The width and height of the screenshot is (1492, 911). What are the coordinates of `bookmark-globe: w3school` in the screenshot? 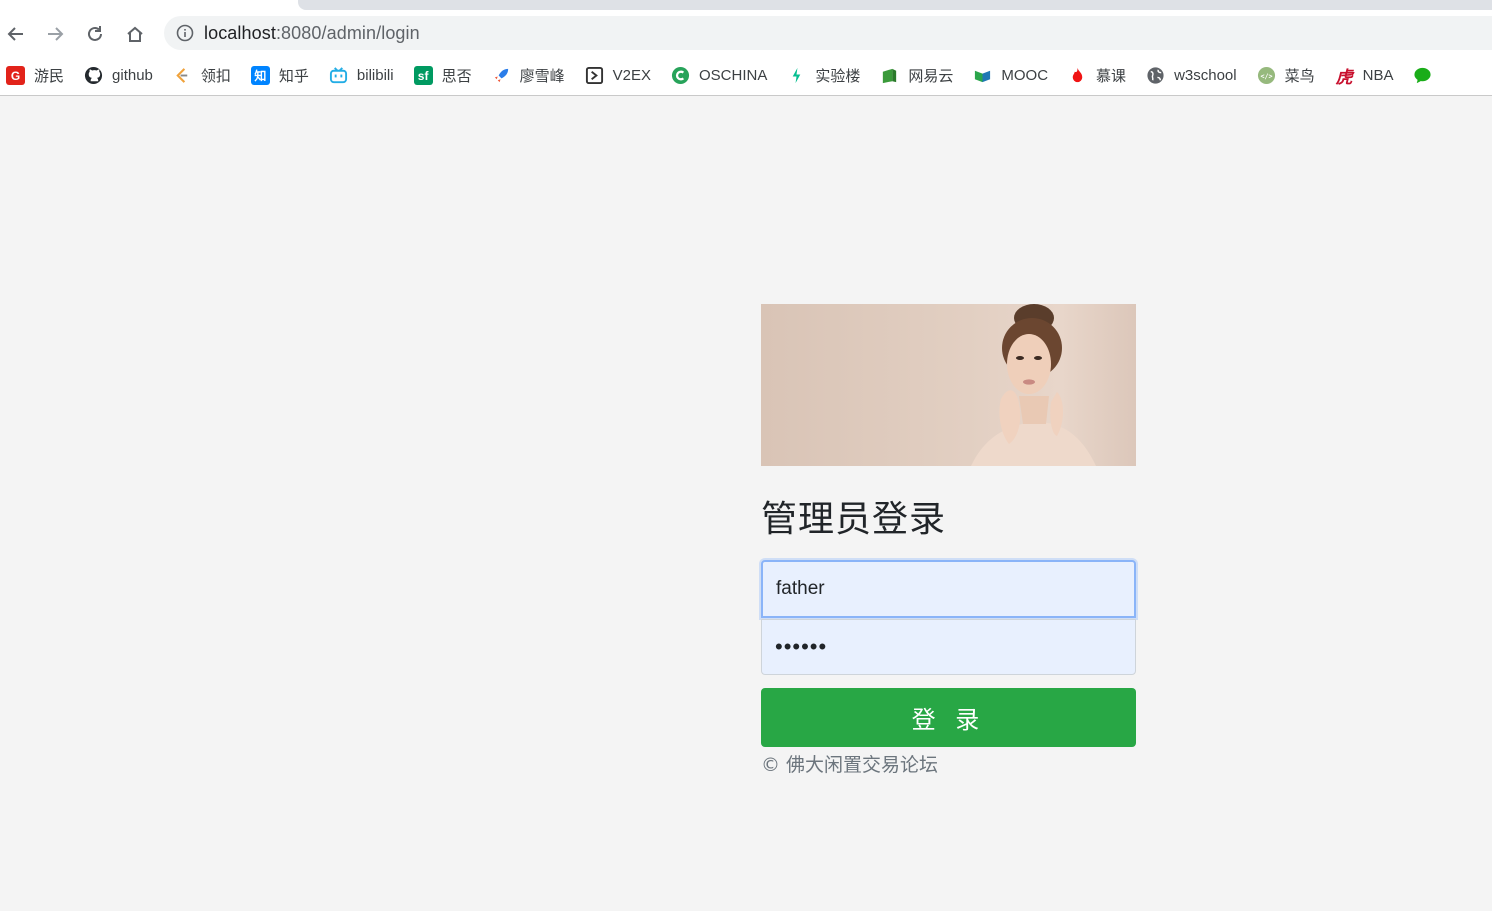 It's located at (1191, 75).